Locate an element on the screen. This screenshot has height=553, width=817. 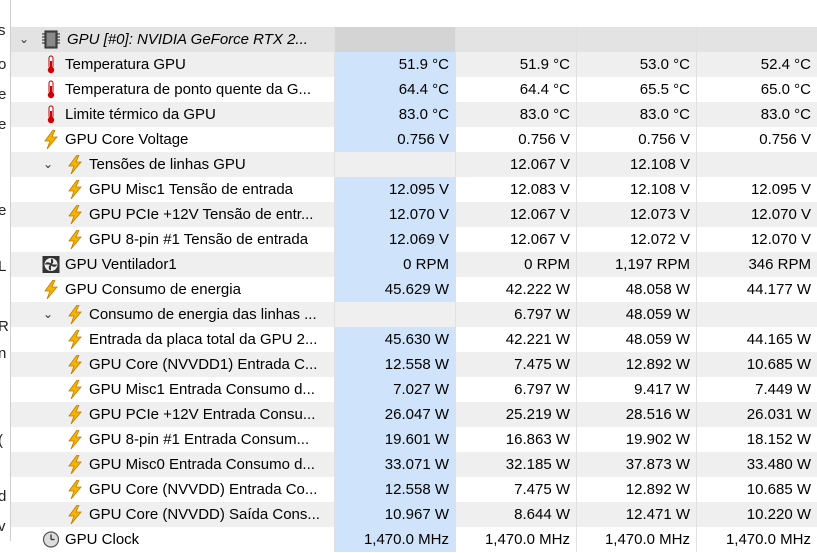
min-value: 42.221 W is located at coordinates (515, 339).